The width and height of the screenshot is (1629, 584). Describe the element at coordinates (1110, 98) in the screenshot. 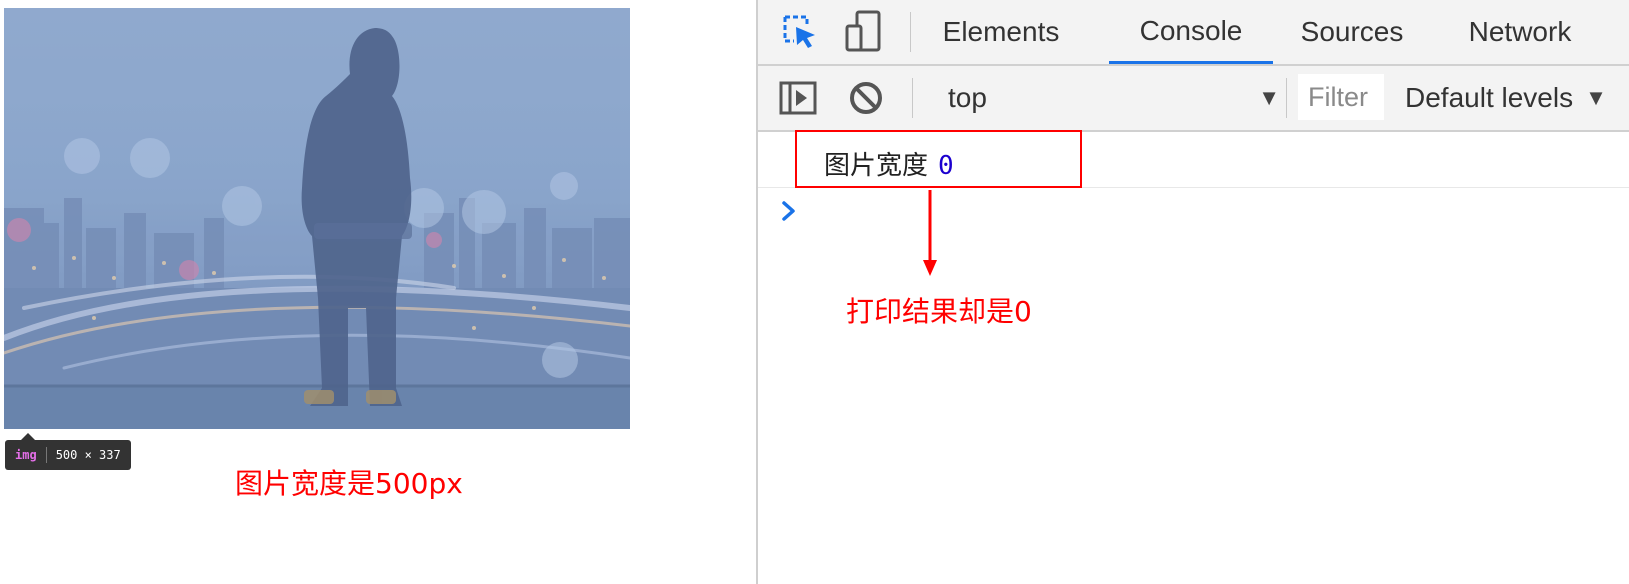

I see `context-selector: top ▼` at that location.